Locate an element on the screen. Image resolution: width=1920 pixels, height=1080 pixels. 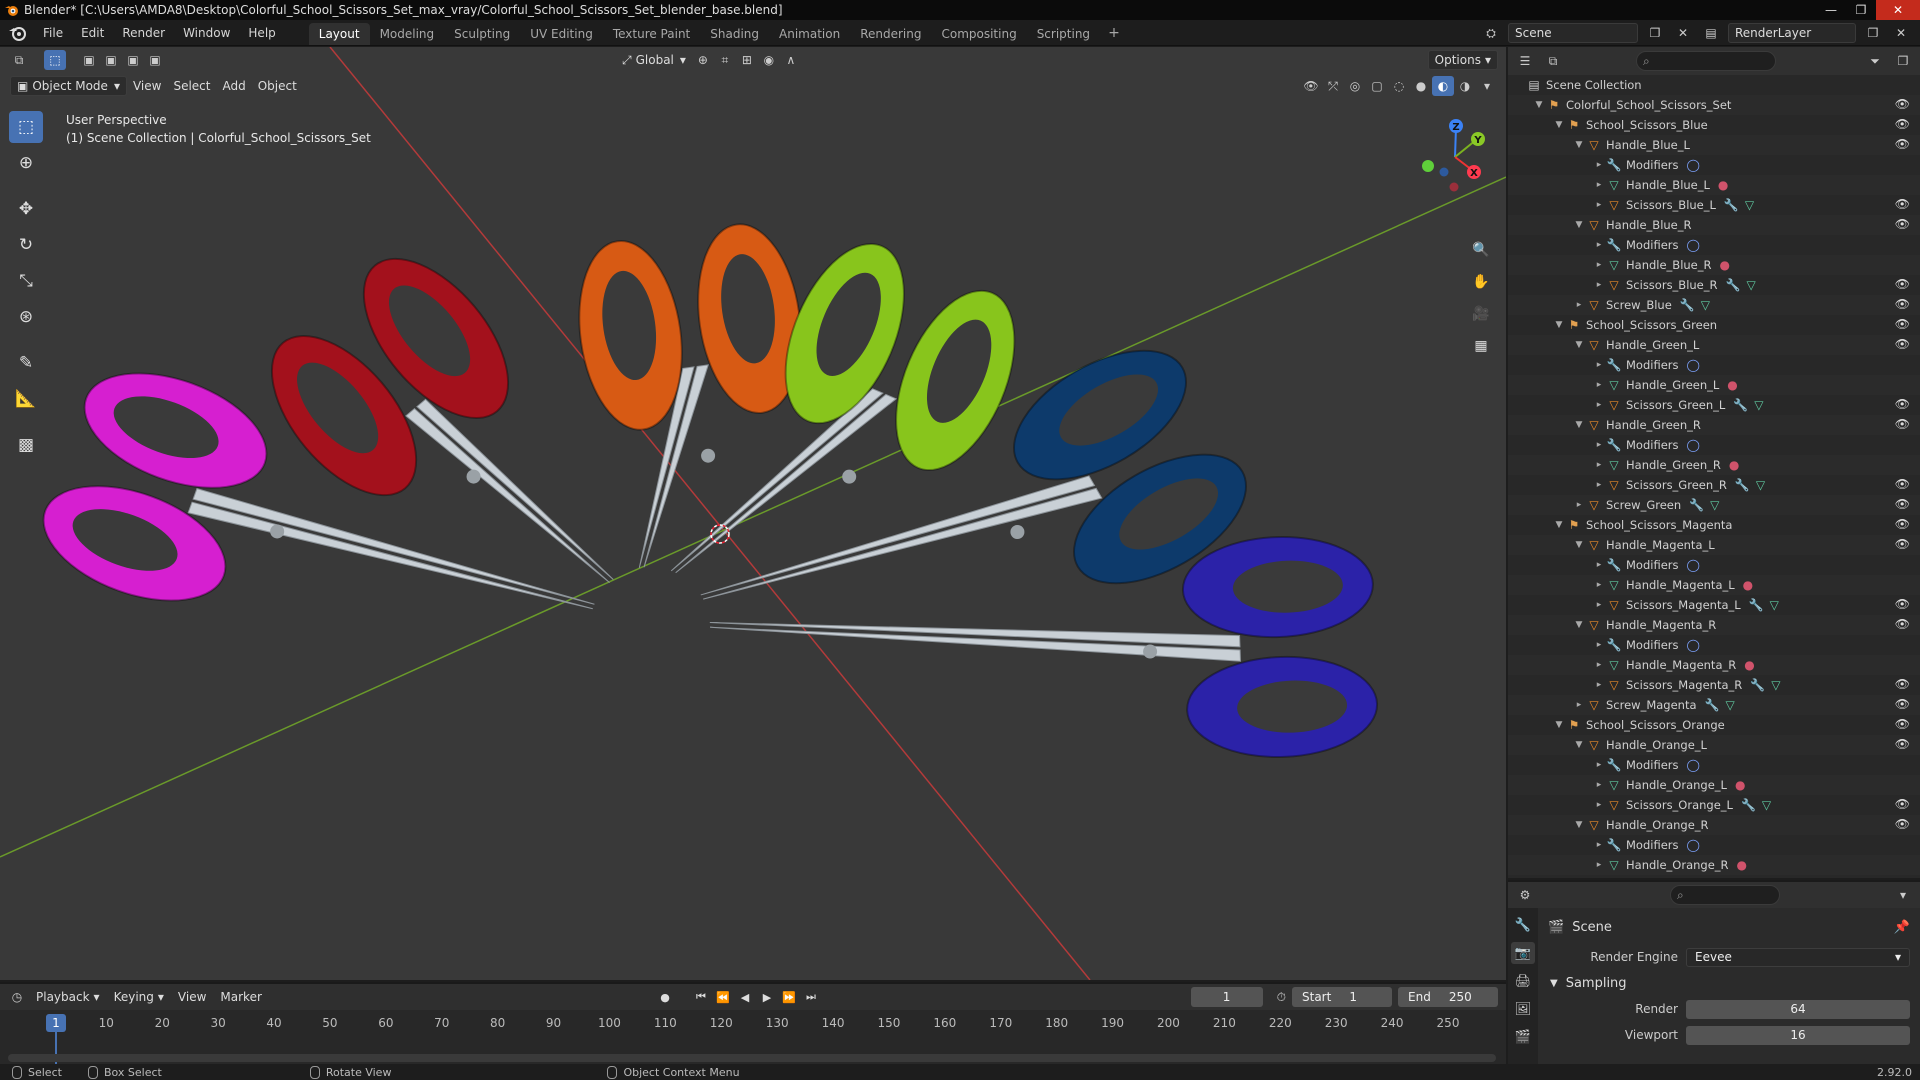
ortho-grid-icon: ▦ is located at coordinates (1481, 346).